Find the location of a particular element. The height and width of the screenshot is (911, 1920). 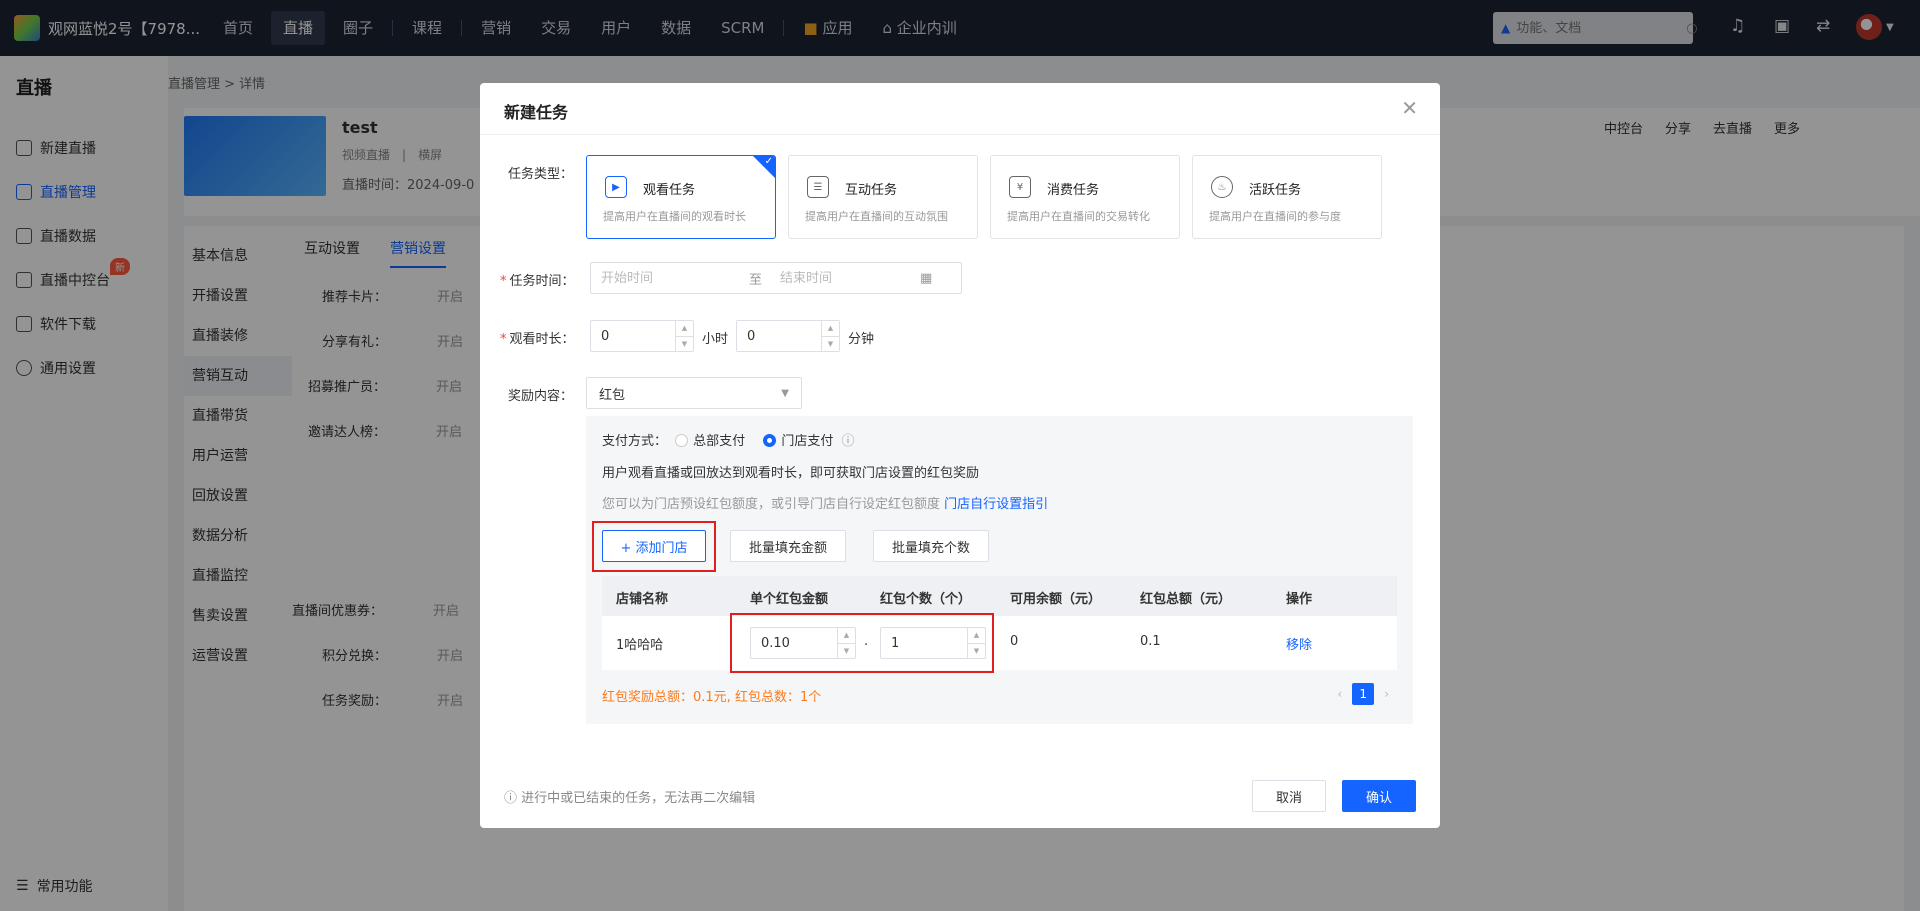

page-number: 1 is located at coordinates (1363, 694).